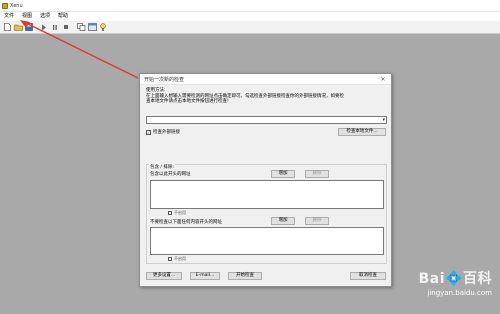 The height and width of the screenshot is (314, 500). What do you see at coordinates (45, 16) in the screenshot?
I see `menu-options: 选项` at bounding box center [45, 16].